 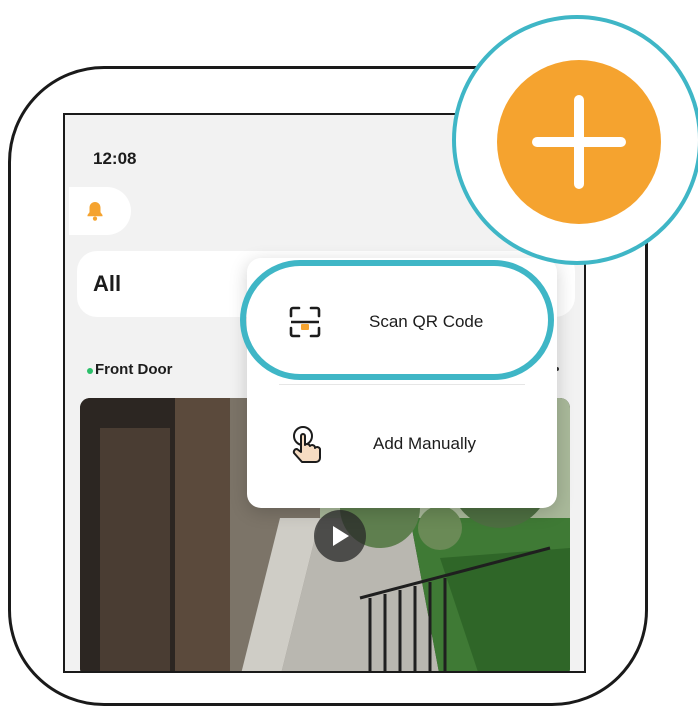 I want to click on status-time: 12:08, so click(x=115, y=158).